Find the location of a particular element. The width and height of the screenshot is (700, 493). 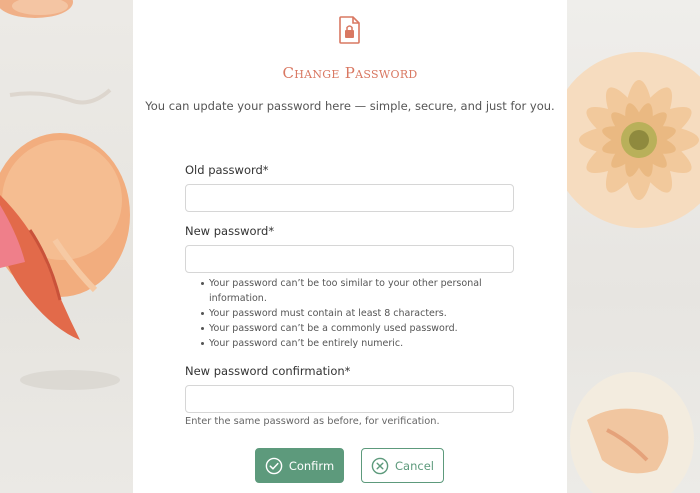

cancel-button-label: Cancel is located at coordinates (414, 465).